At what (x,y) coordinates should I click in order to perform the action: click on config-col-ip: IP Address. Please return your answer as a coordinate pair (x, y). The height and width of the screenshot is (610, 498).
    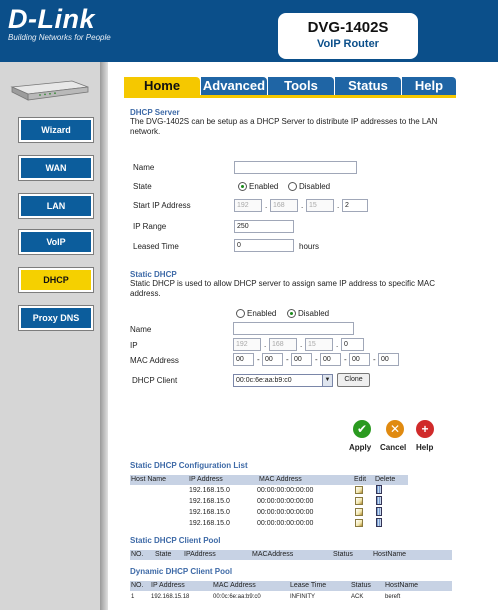
    Looking at the image, I should click on (206, 479).